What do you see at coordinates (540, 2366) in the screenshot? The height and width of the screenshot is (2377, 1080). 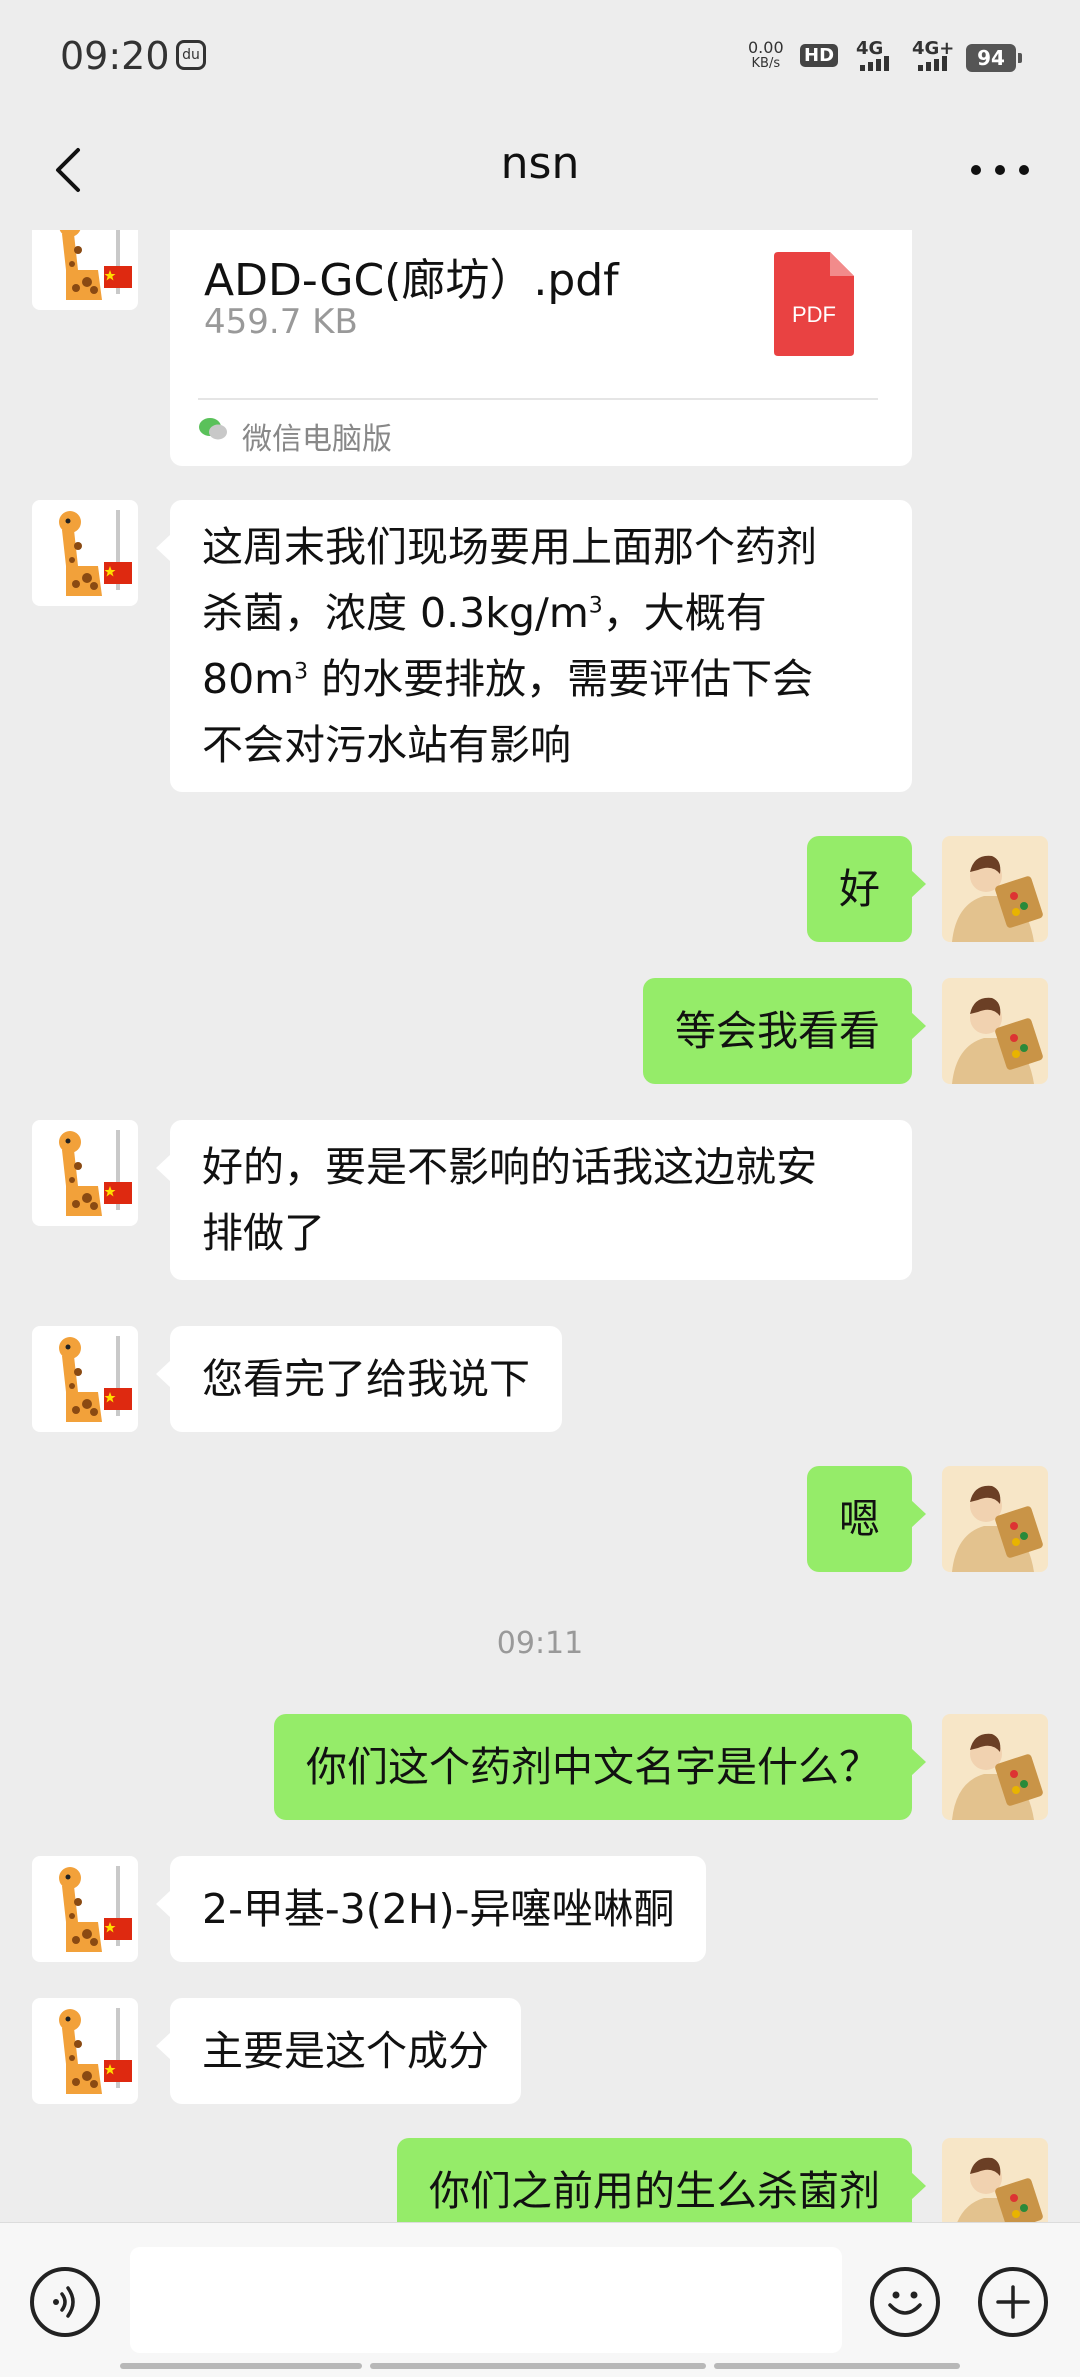 I see `gesture-bar` at bounding box center [540, 2366].